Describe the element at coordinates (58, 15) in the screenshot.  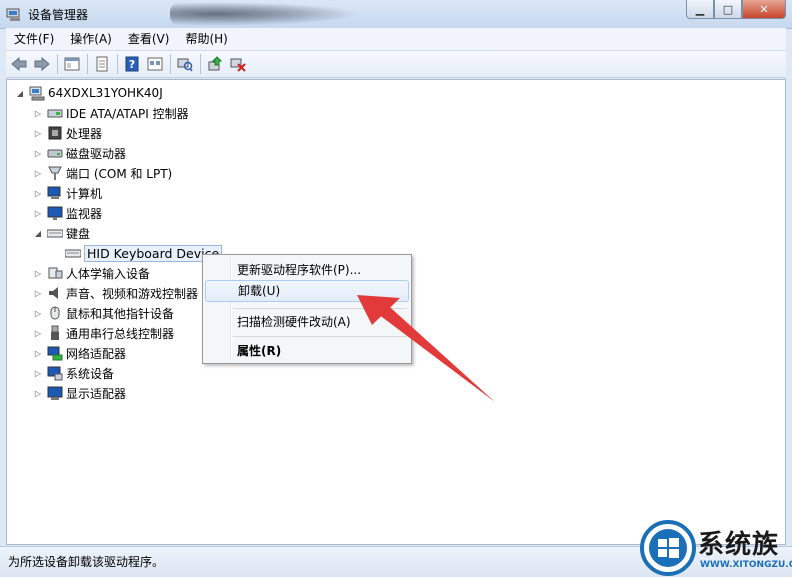
I see `window-title: 设备管理器` at that location.